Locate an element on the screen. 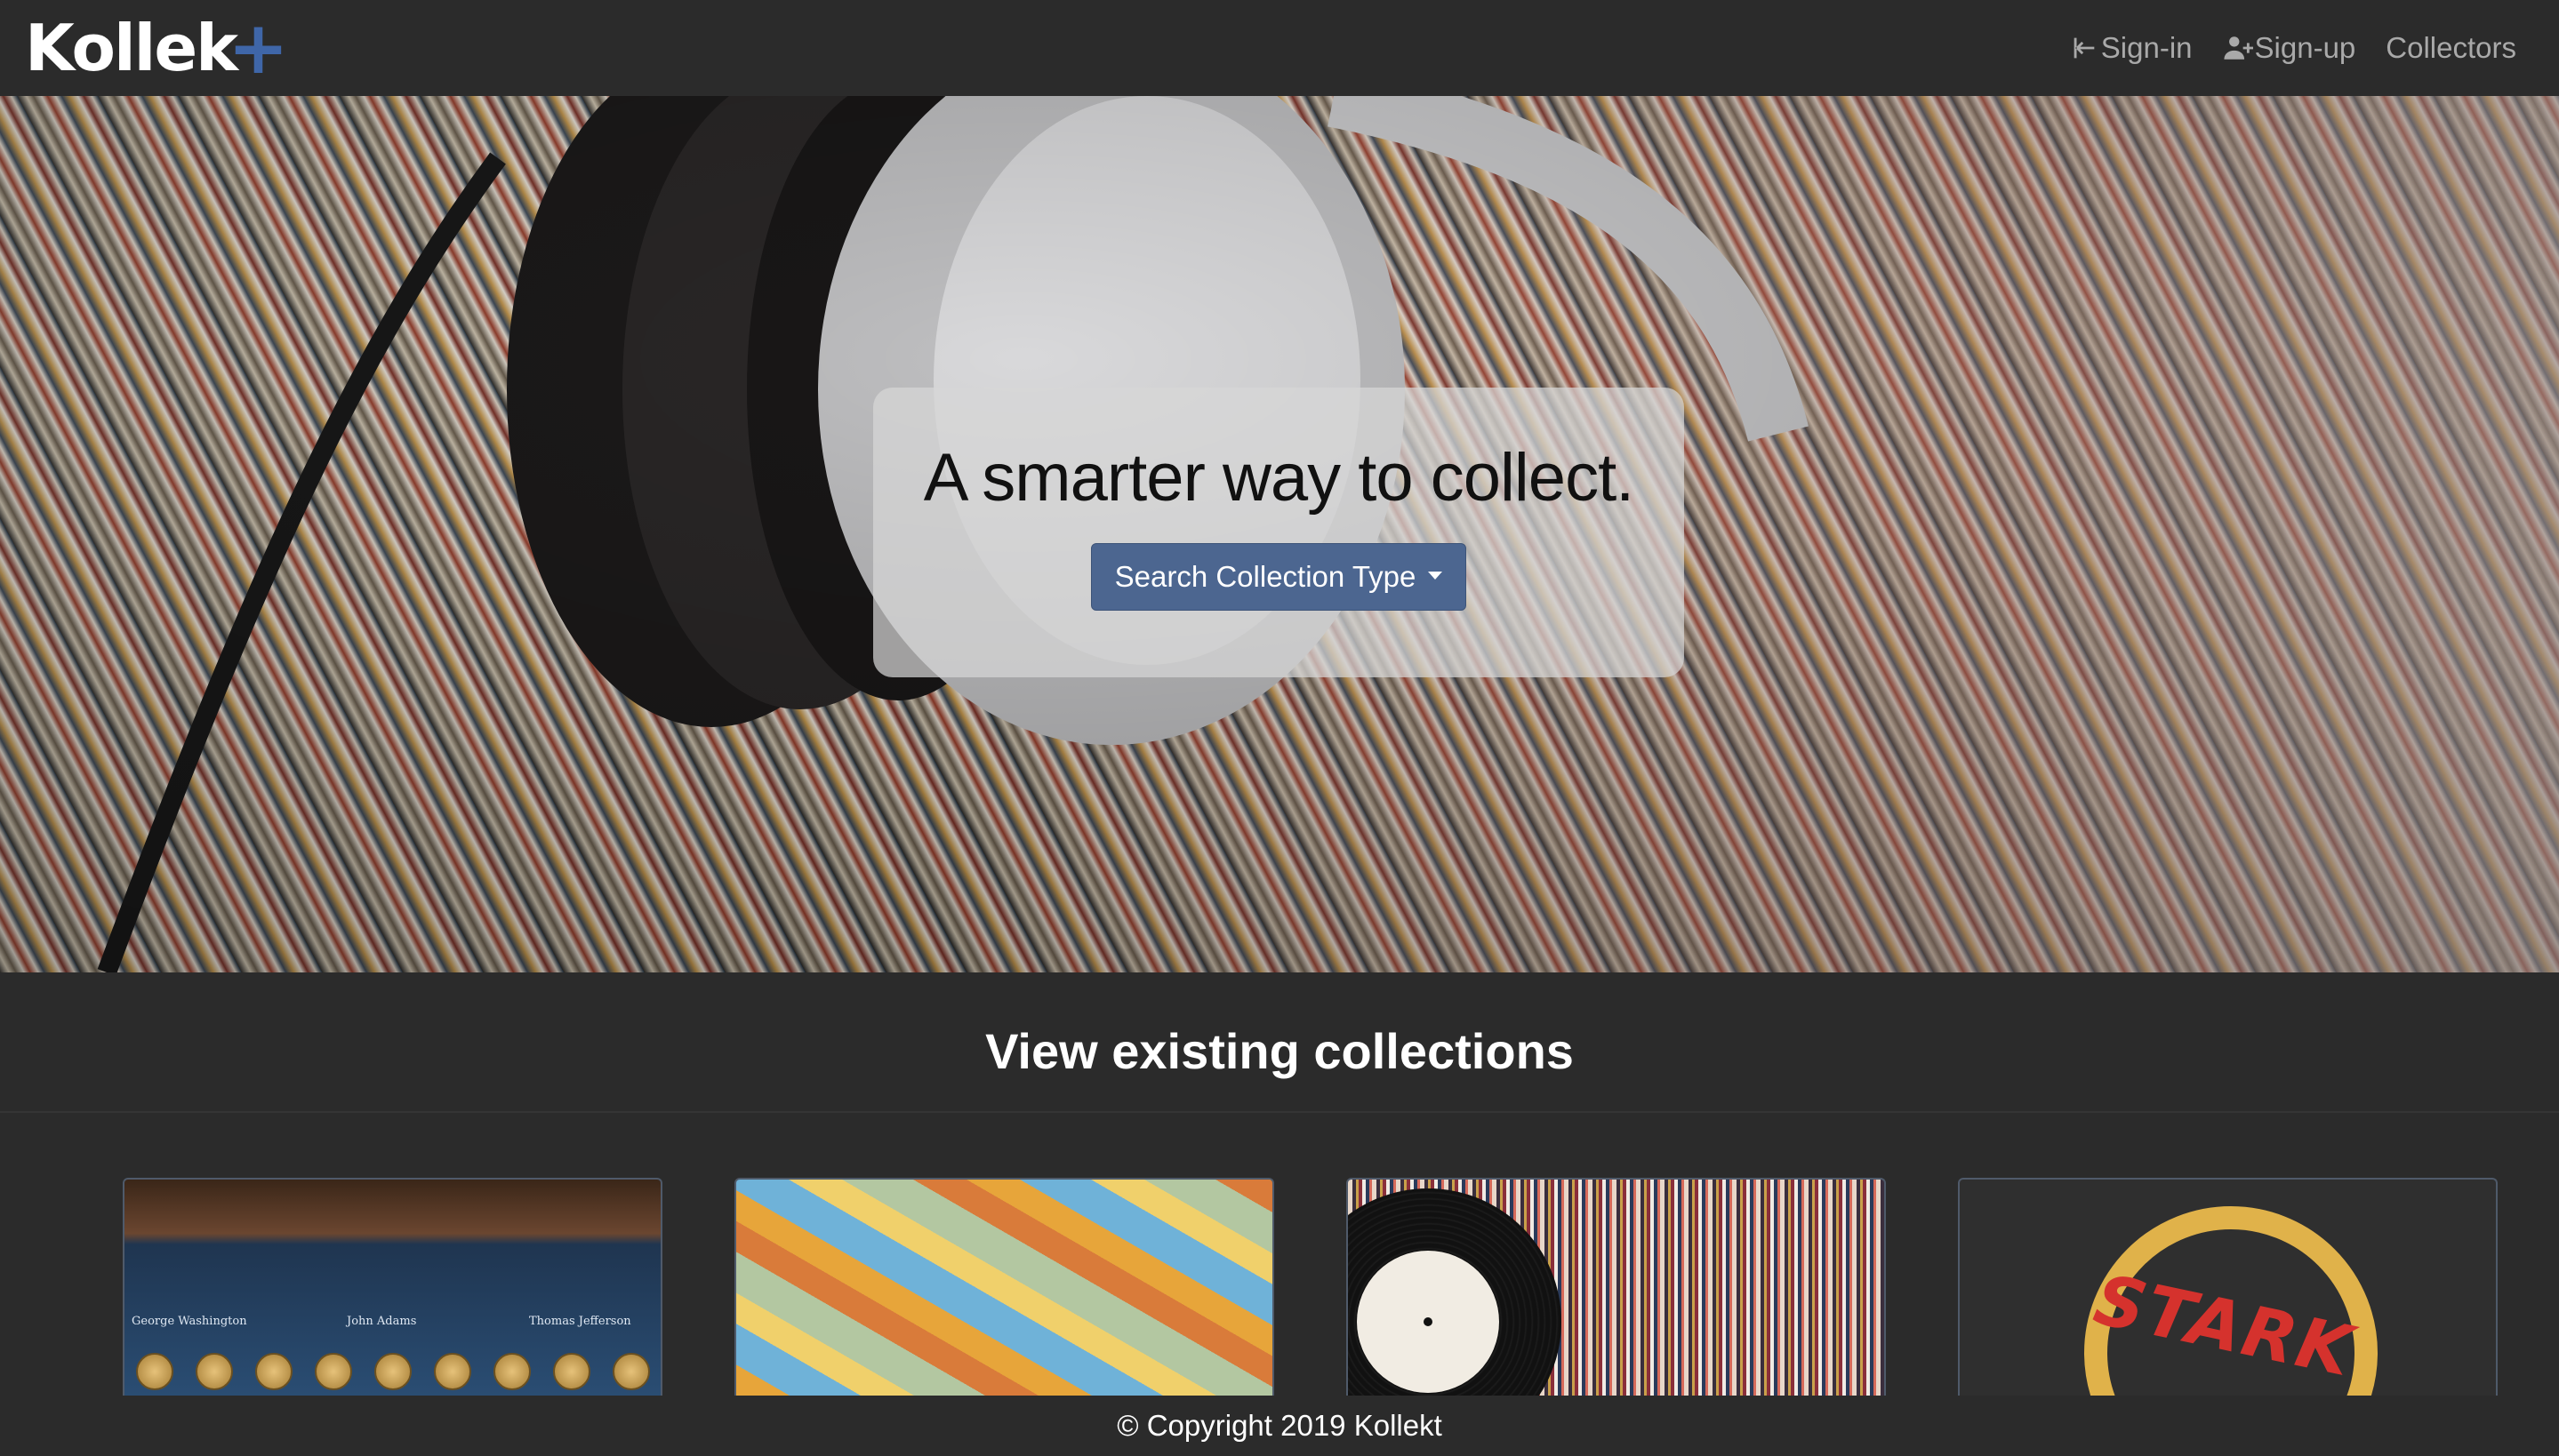  nav-collectors: Collectors is located at coordinates (2451, 48).